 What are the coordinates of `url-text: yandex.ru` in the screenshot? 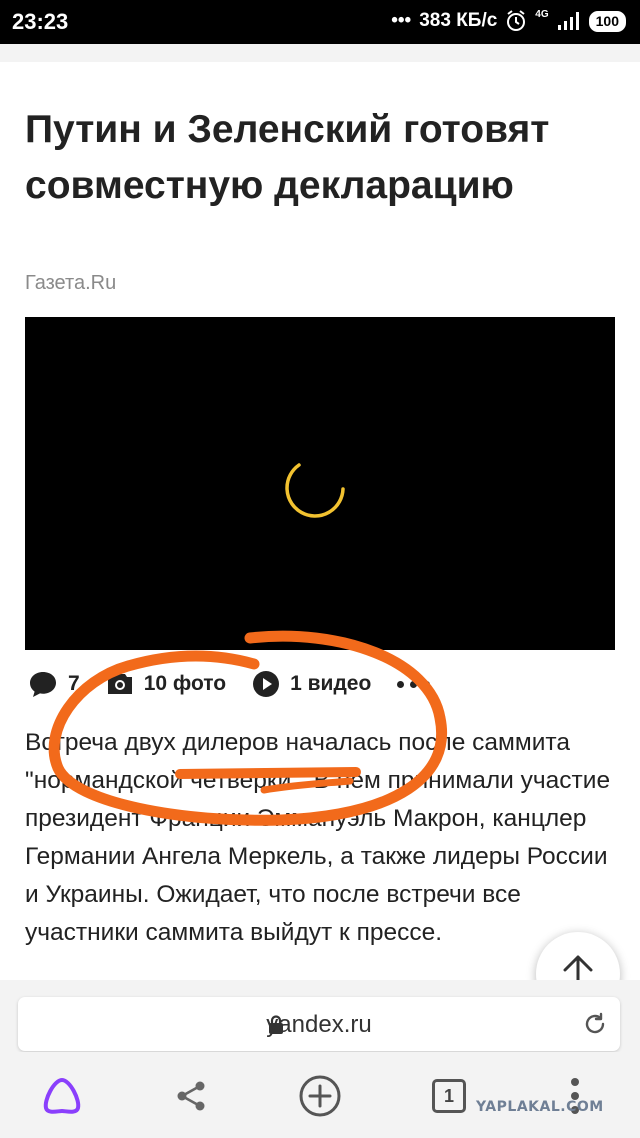 It's located at (319, 1024).